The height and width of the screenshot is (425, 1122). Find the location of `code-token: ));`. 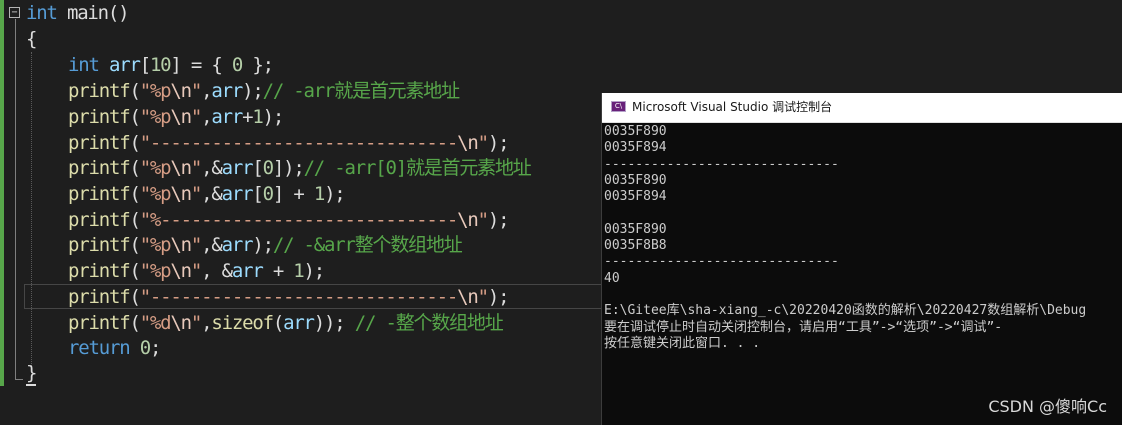

code-token: )); is located at coordinates (334, 323).